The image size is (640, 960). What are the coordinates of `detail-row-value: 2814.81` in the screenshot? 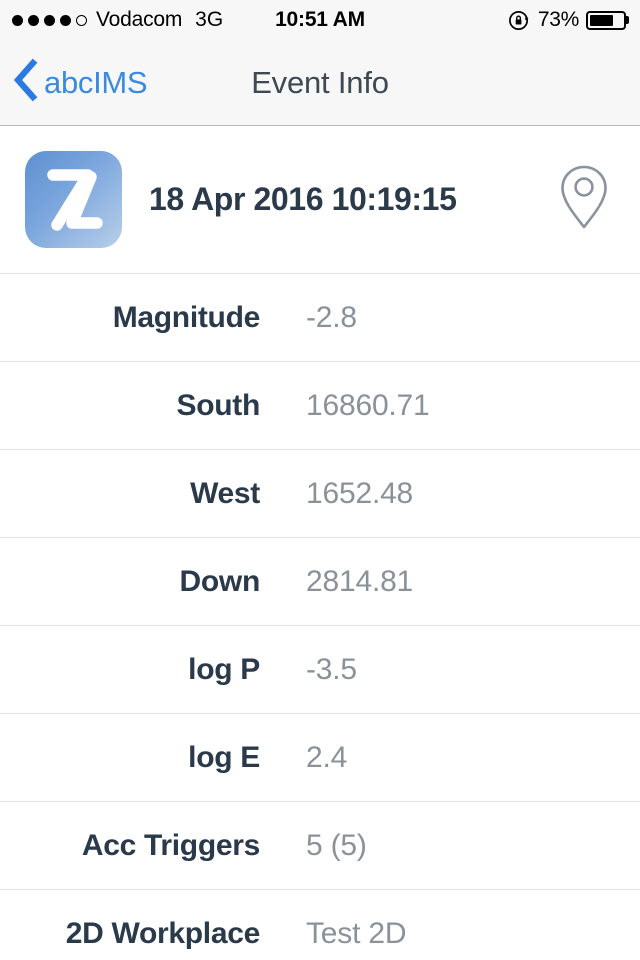 It's located at (360, 581).